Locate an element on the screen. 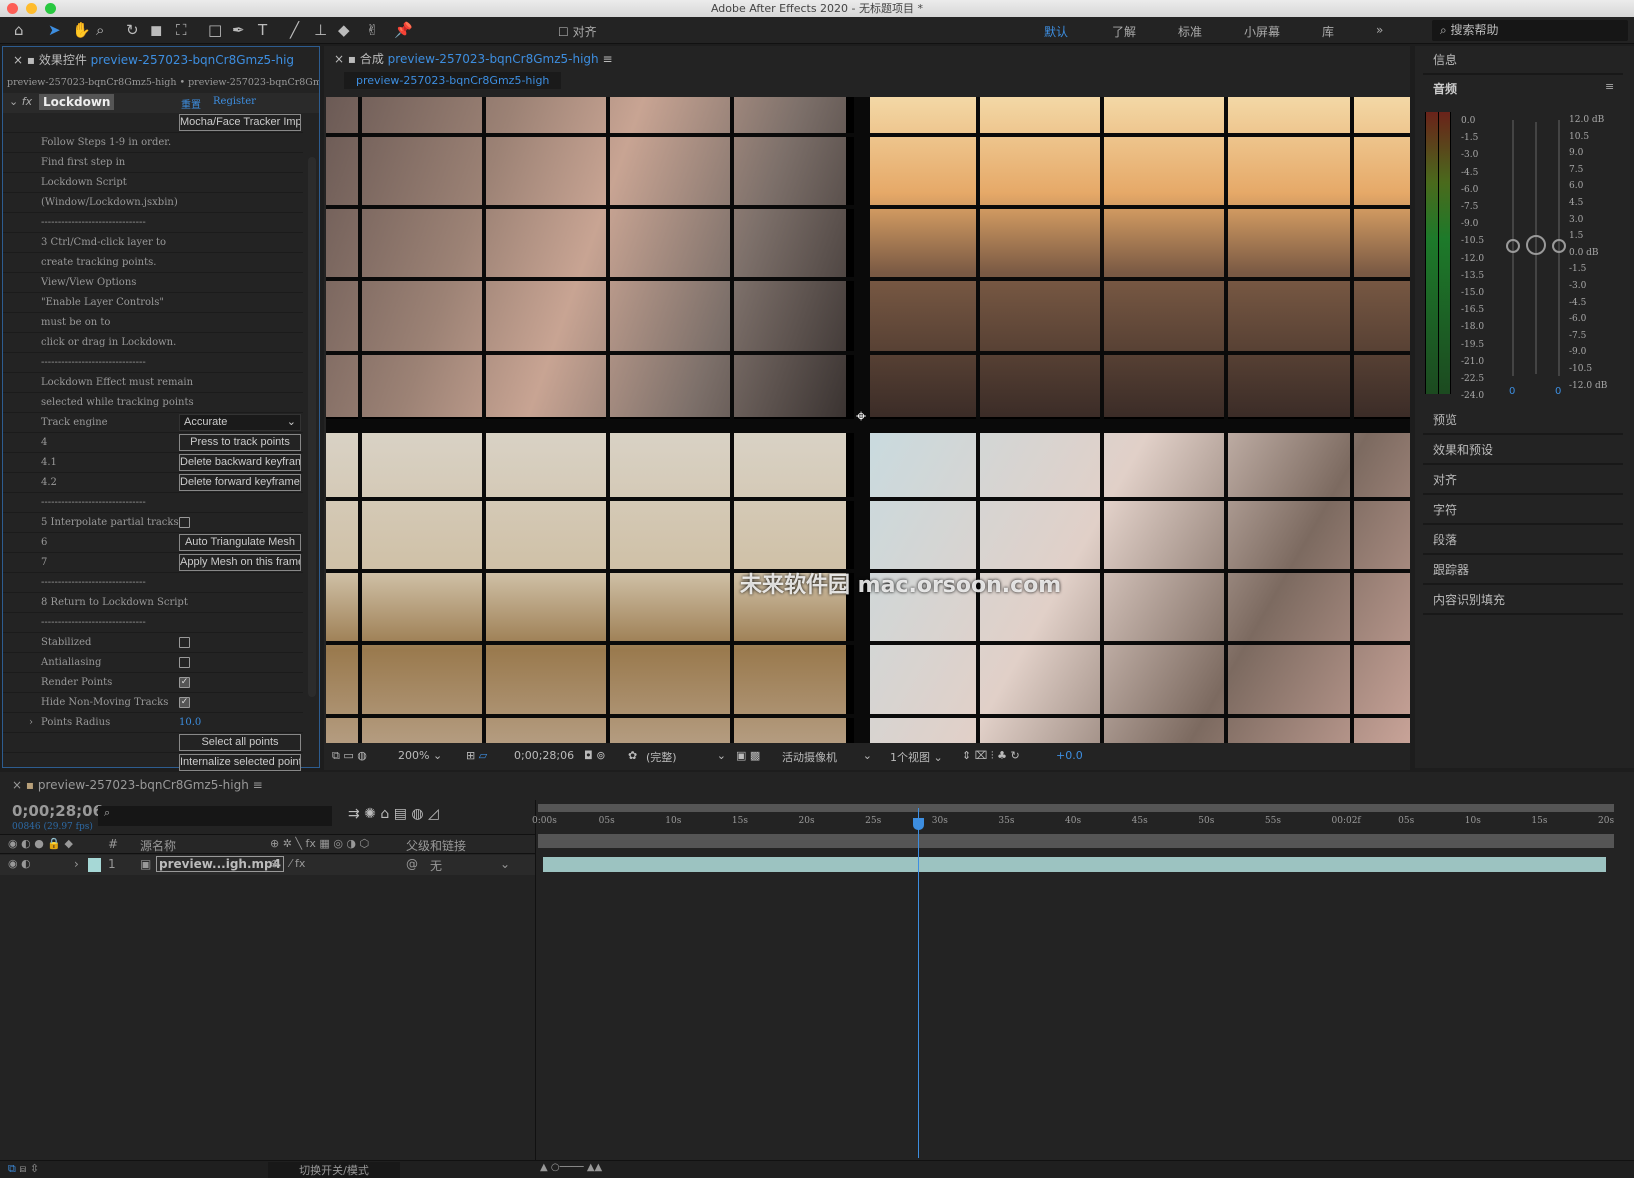 This screenshot has width=1634, height=1178. row-button: Mocha/Face Tracker Import is located at coordinates (240, 122).